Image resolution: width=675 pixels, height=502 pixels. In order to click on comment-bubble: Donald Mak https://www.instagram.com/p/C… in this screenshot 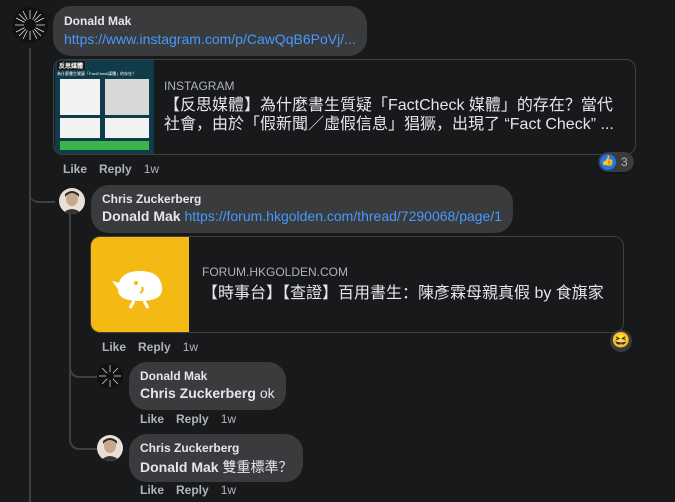, I will do `click(210, 31)`.